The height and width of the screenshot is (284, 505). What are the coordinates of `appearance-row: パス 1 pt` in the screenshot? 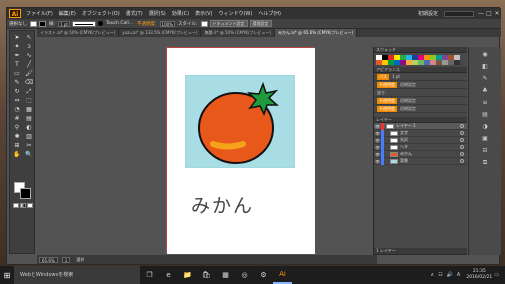 It's located at (420, 77).